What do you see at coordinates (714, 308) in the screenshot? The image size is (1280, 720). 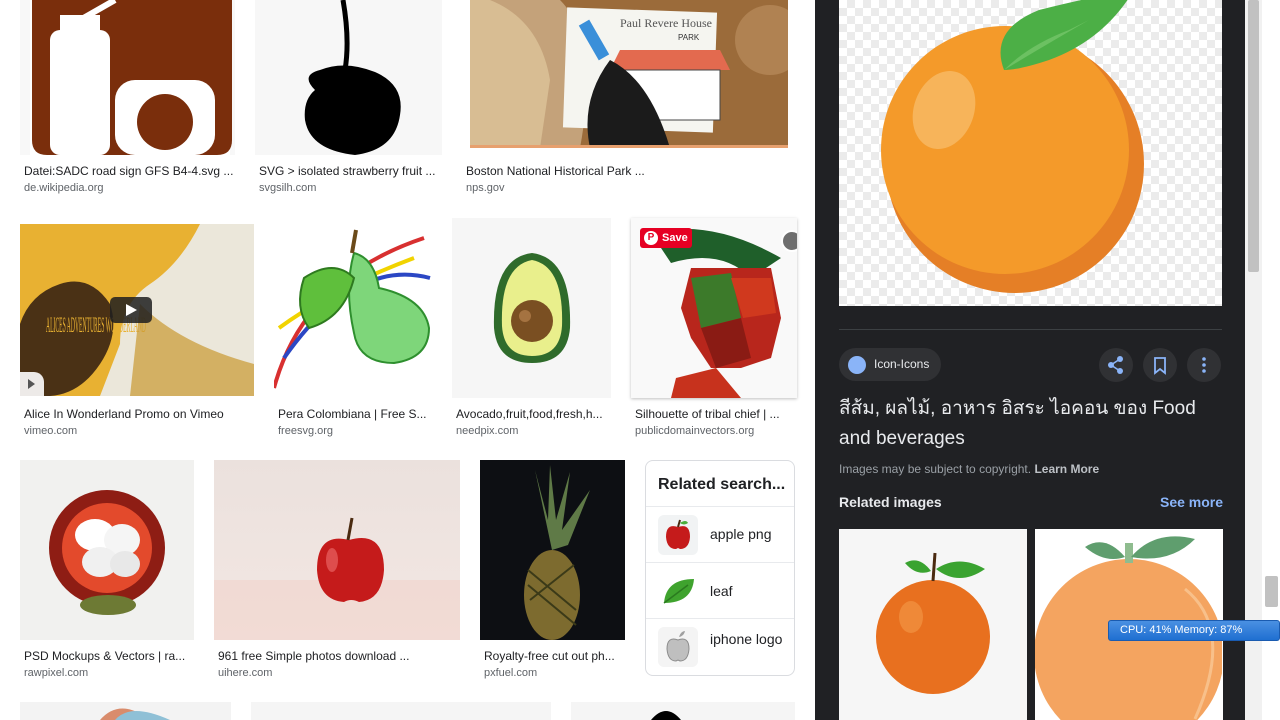 I see `result-thumbnail: P Save` at bounding box center [714, 308].